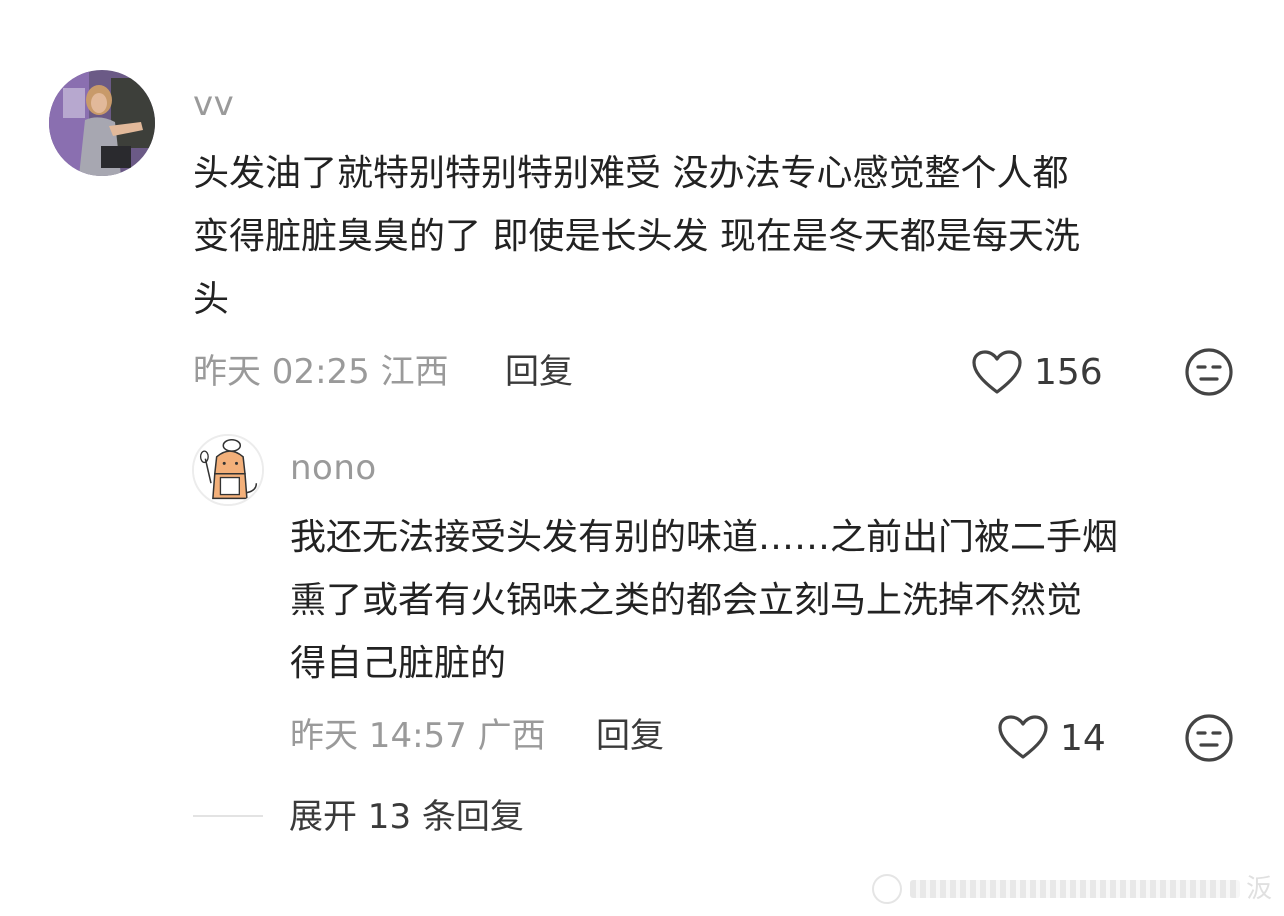 The image size is (1284, 916). Describe the element at coordinates (333, 468) in the screenshot. I see `comment-username: nono` at that location.